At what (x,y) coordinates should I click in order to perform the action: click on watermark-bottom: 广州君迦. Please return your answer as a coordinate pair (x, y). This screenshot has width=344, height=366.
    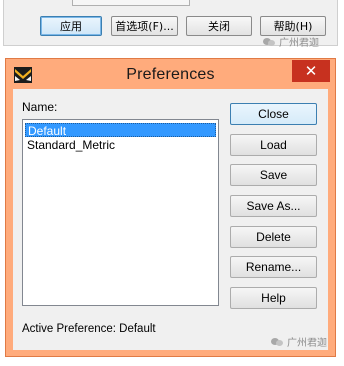
    Looking at the image, I should click on (299, 341).